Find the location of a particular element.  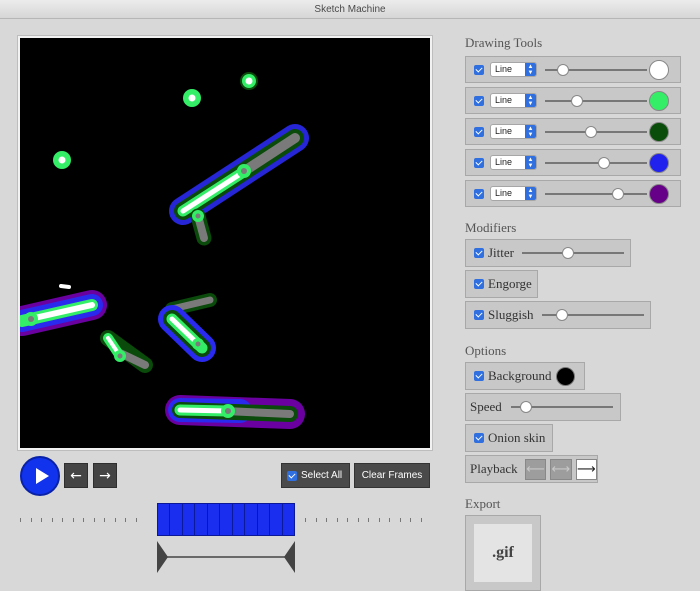

joint-1-core is located at coordinates (244, 171).